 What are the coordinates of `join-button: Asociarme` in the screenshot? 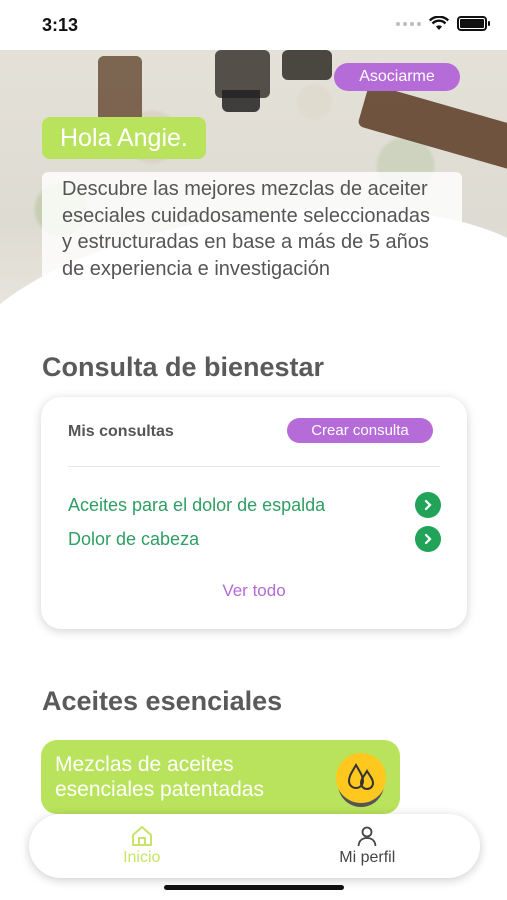 It's located at (397, 77).